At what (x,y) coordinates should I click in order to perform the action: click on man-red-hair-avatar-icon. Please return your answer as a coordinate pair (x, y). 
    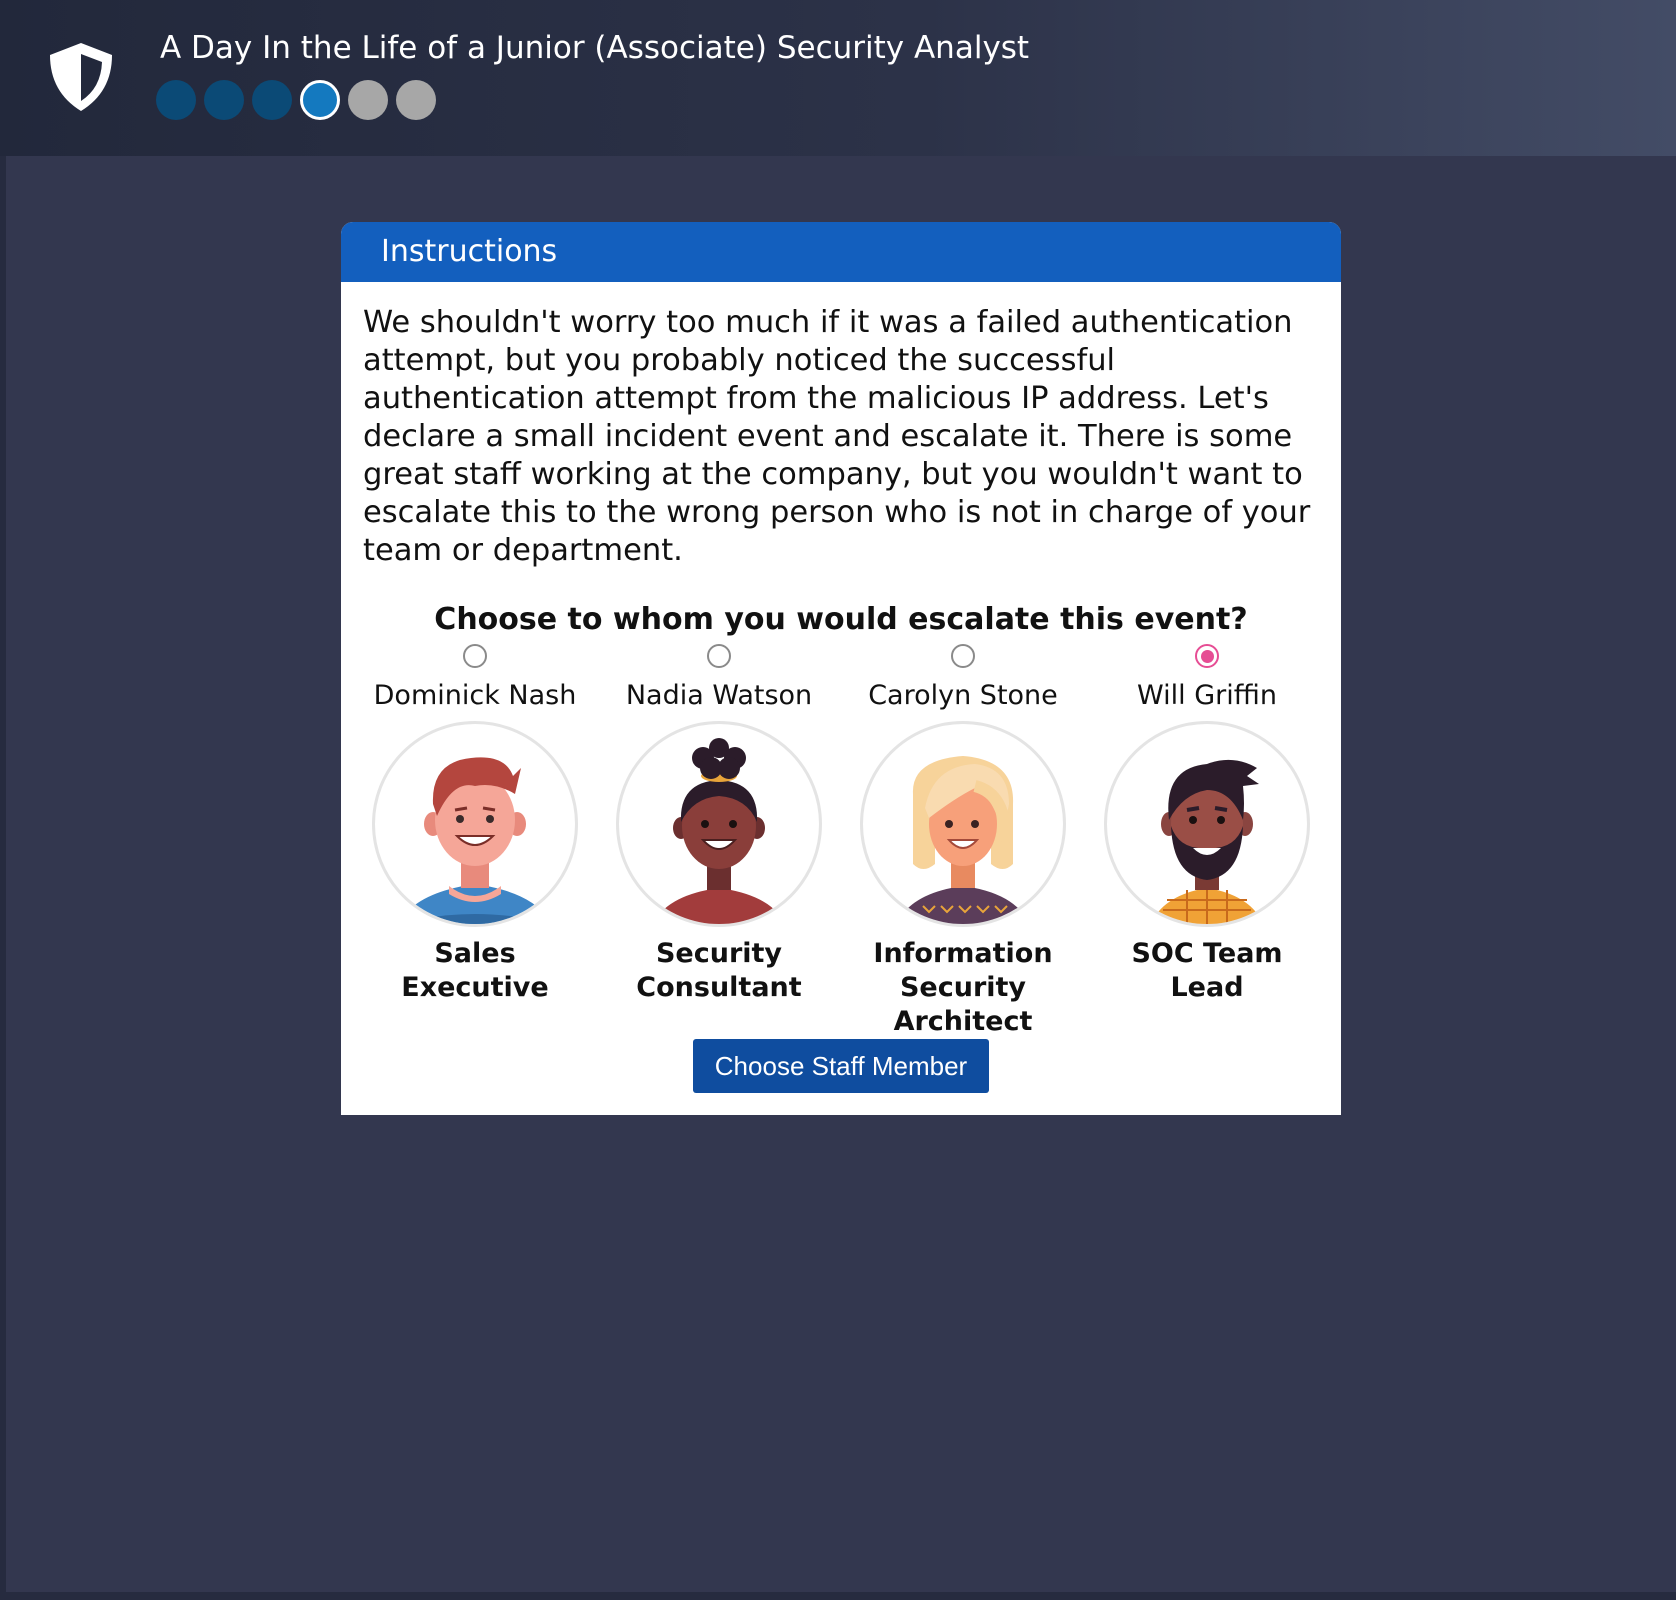
    Looking at the image, I should click on (475, 840).